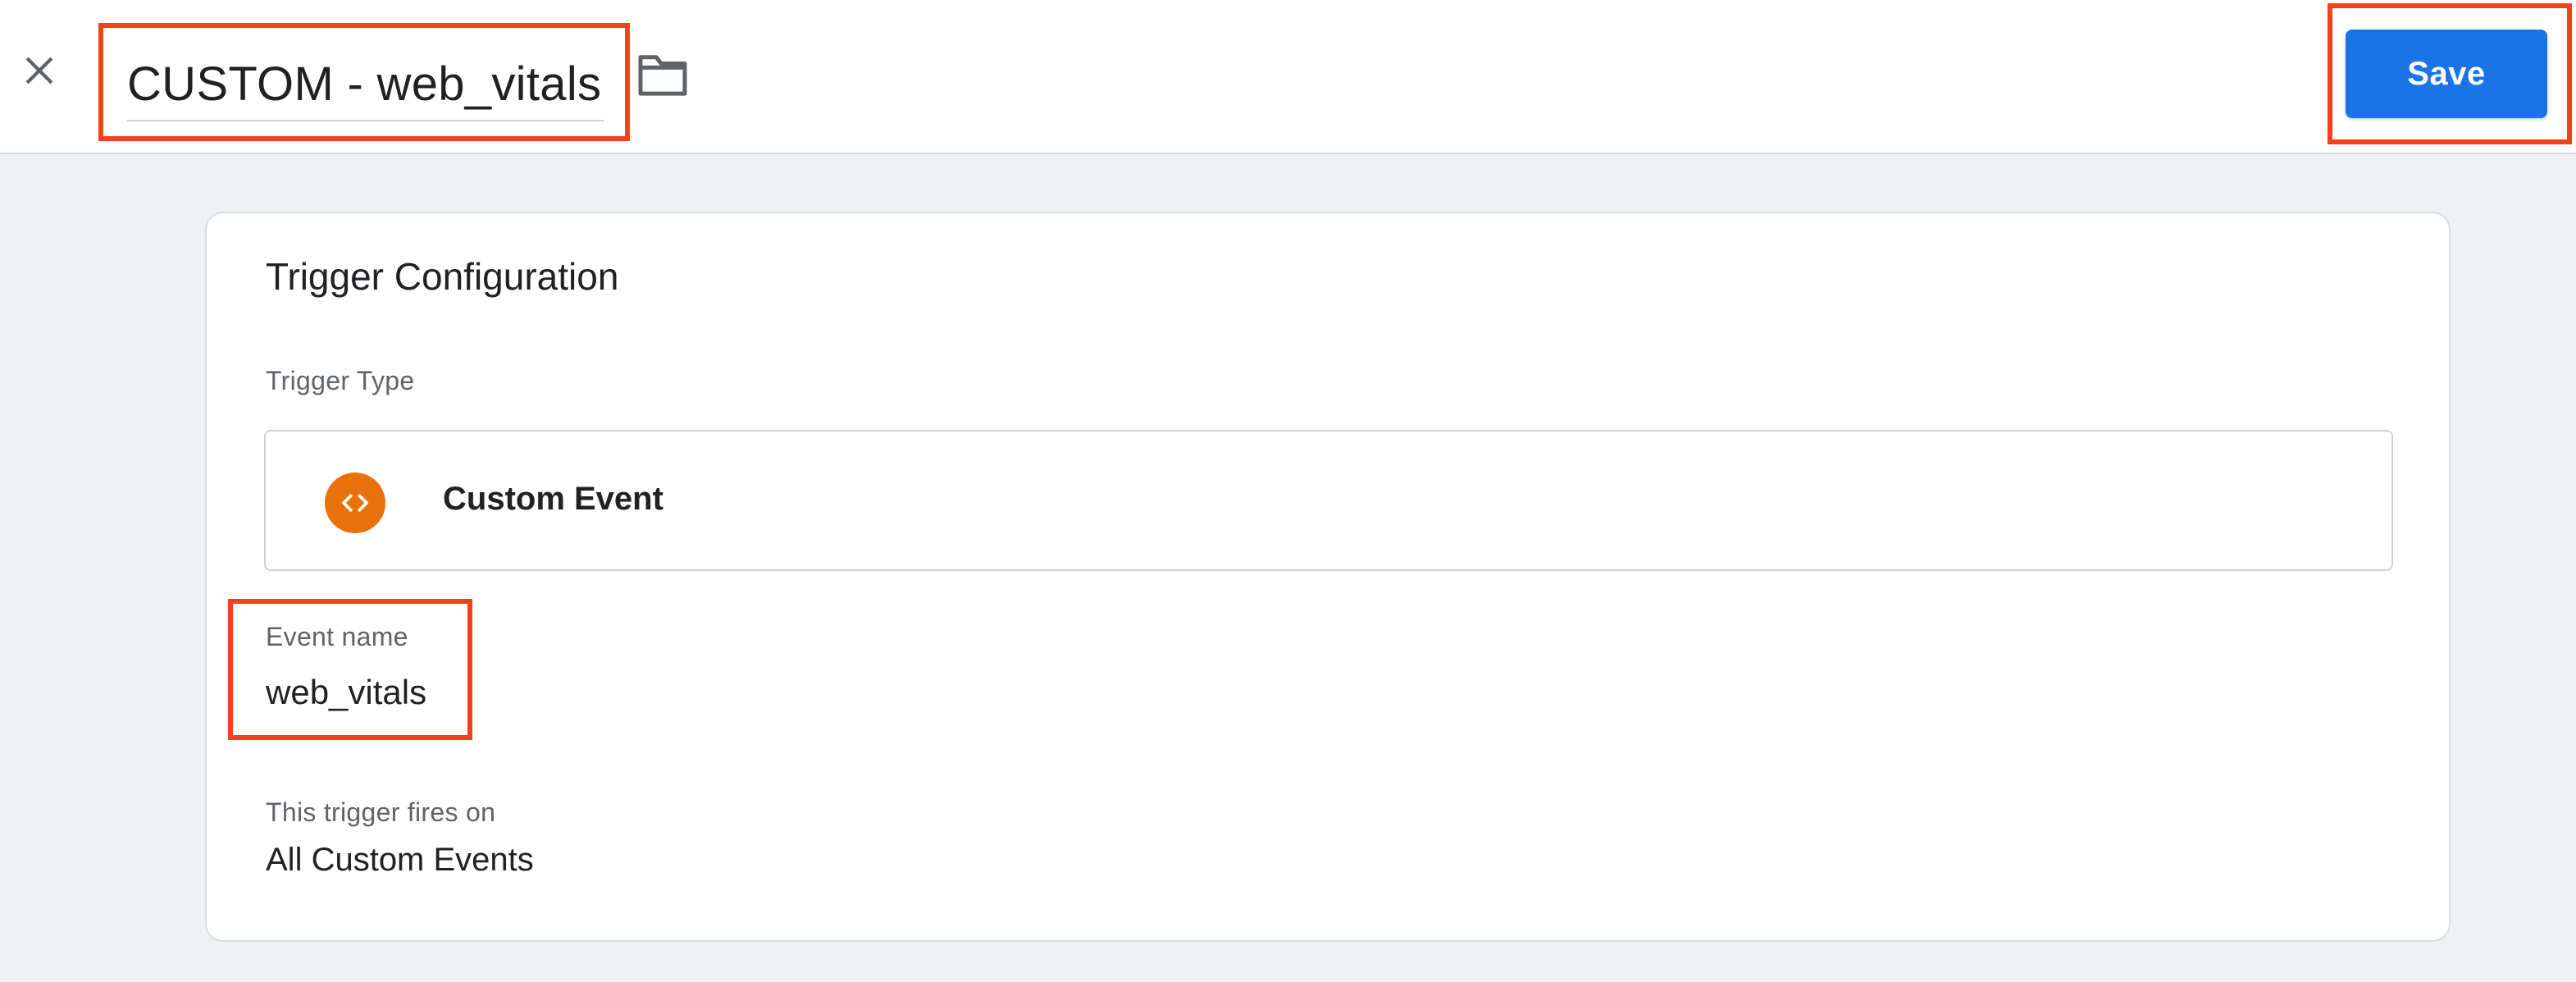 Image resolution: width=2576 pixels, height=982 pixels. What do you see at coordinates (337, 636) in the screenshot?
I see `event-name-label: Event name` at bounding box center [337, 636].